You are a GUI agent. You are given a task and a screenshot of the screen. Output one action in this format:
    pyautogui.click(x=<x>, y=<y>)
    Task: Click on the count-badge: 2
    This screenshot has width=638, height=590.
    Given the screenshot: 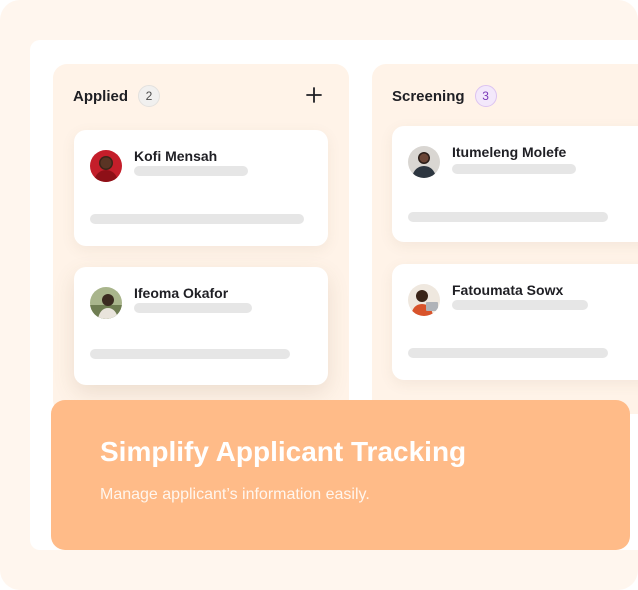 What is the action you would take?
    pyautogui.click(x=149, y=96)
    